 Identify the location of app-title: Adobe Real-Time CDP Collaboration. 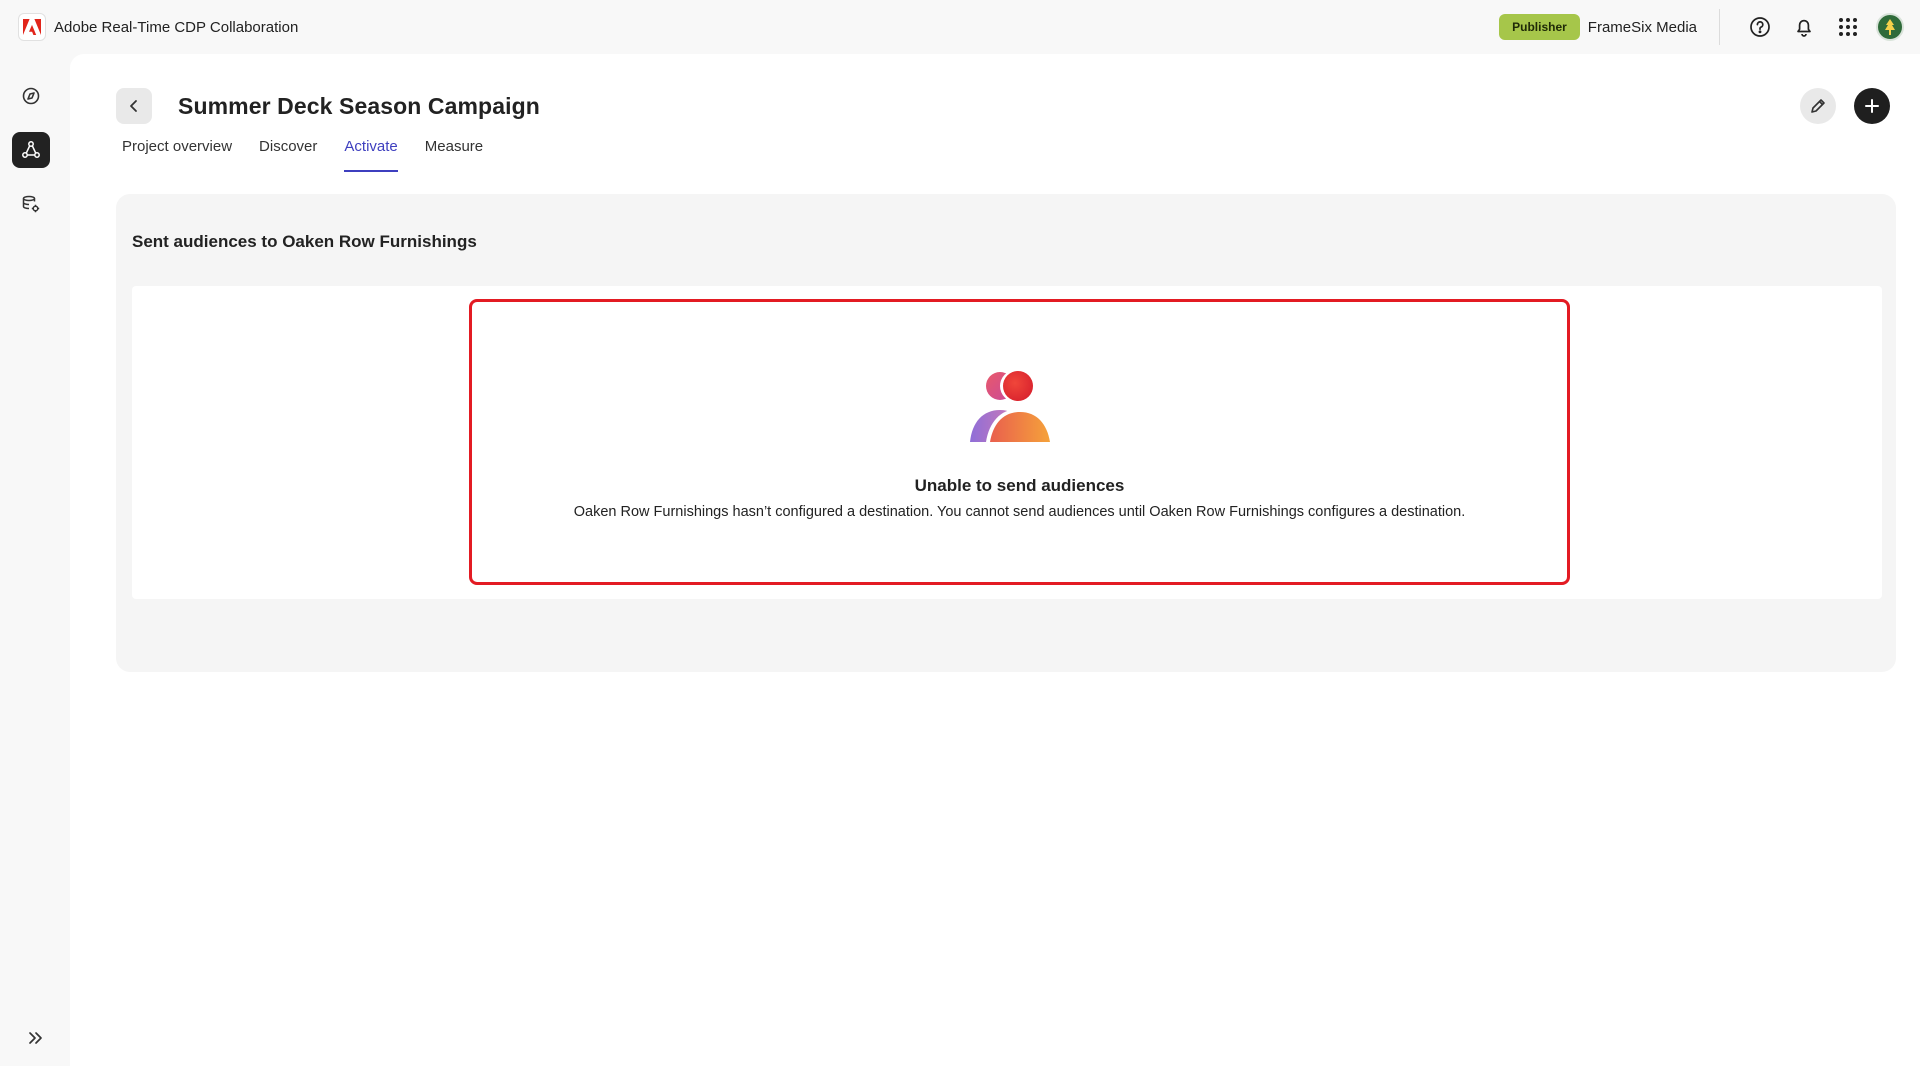
(176, 27).